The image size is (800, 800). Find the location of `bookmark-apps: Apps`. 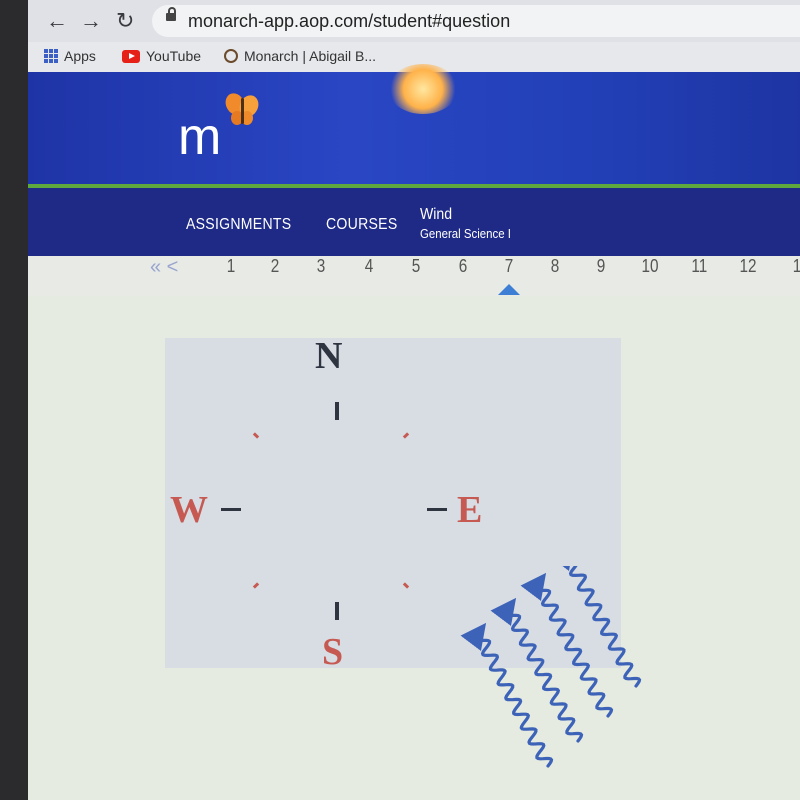

bookmark-apps: Apps is located at coordinates (70, 56).